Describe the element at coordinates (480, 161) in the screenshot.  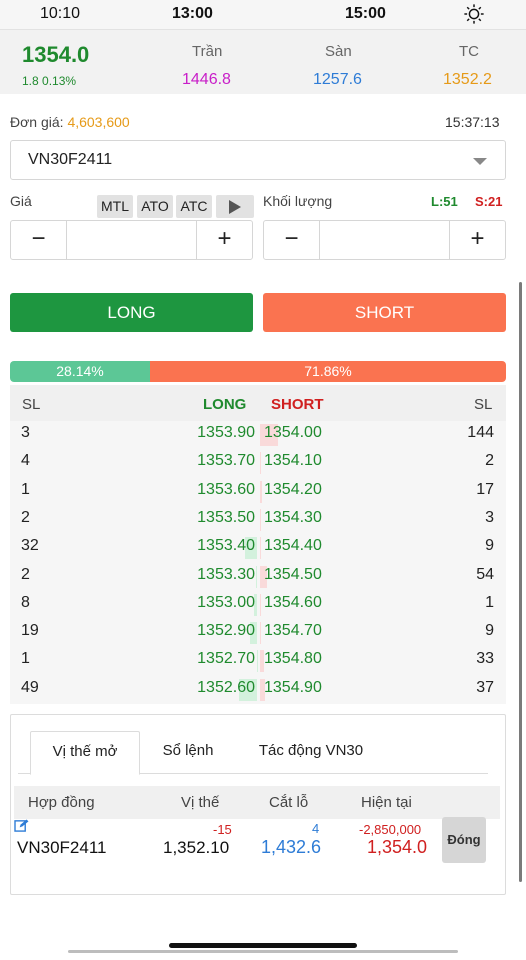
I see `chevron-down-icon` at that location.